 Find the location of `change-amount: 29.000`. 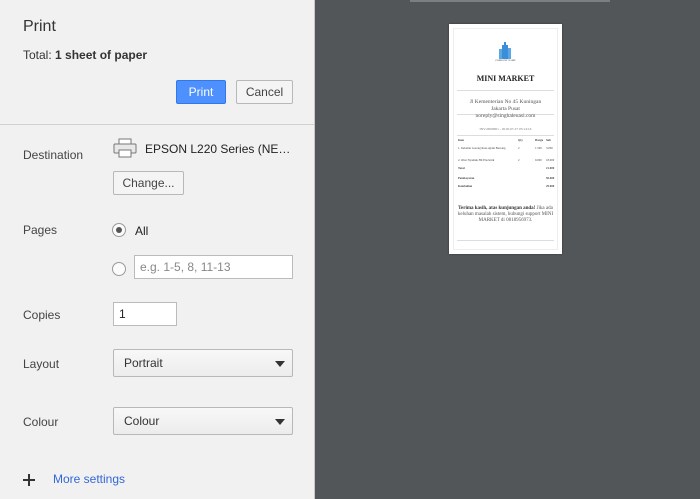

change-amount: 29.000 is located at coordinates (550, 186).